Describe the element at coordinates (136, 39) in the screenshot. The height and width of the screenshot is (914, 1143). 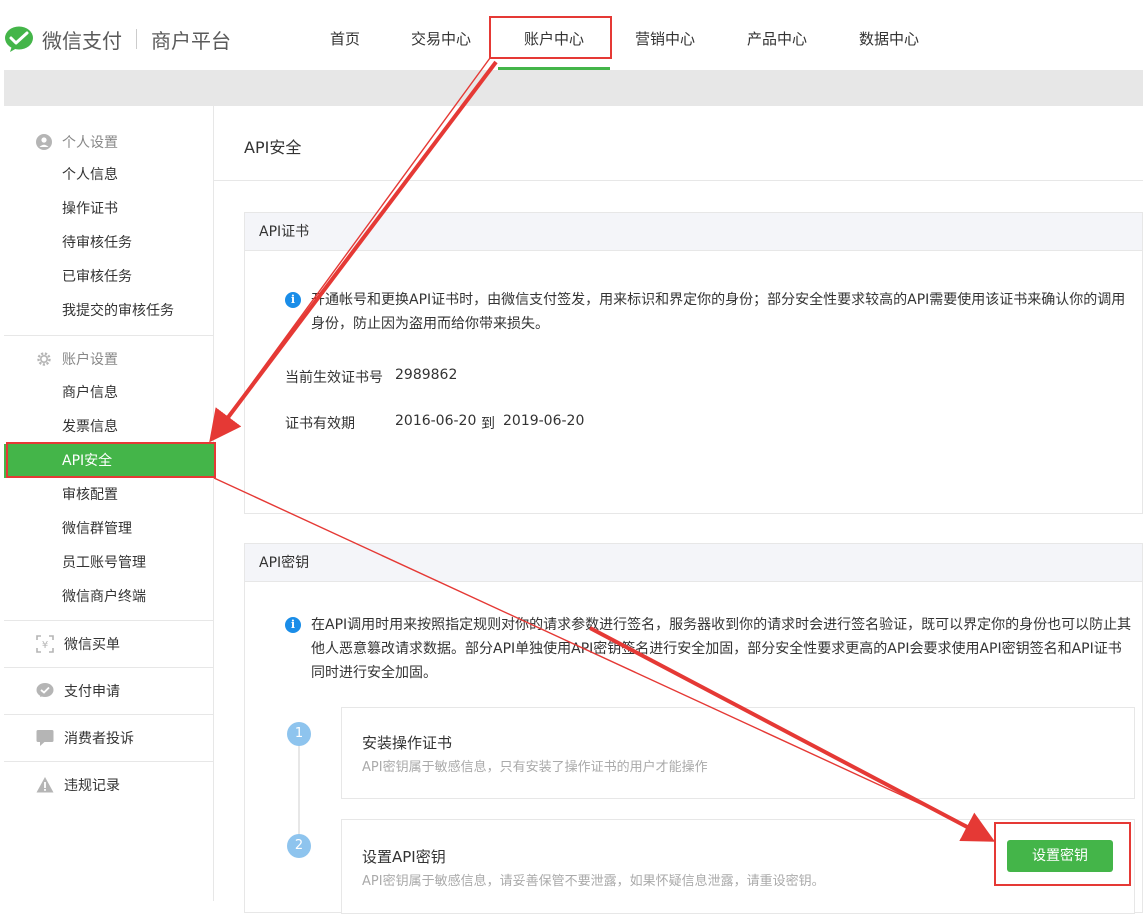
I see `brand-divider` at that location.